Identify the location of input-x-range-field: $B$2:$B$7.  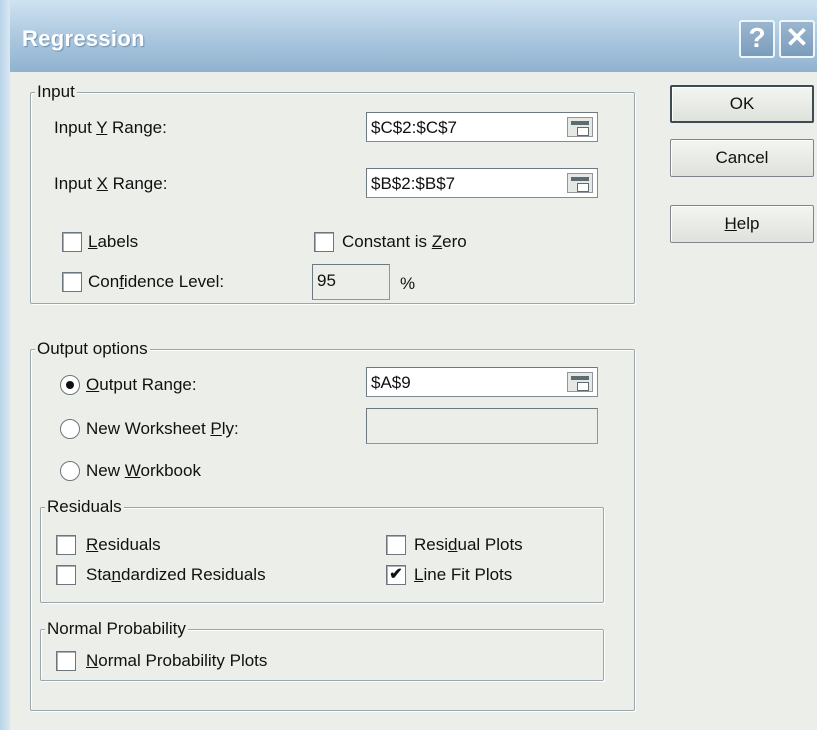
(482, 183).